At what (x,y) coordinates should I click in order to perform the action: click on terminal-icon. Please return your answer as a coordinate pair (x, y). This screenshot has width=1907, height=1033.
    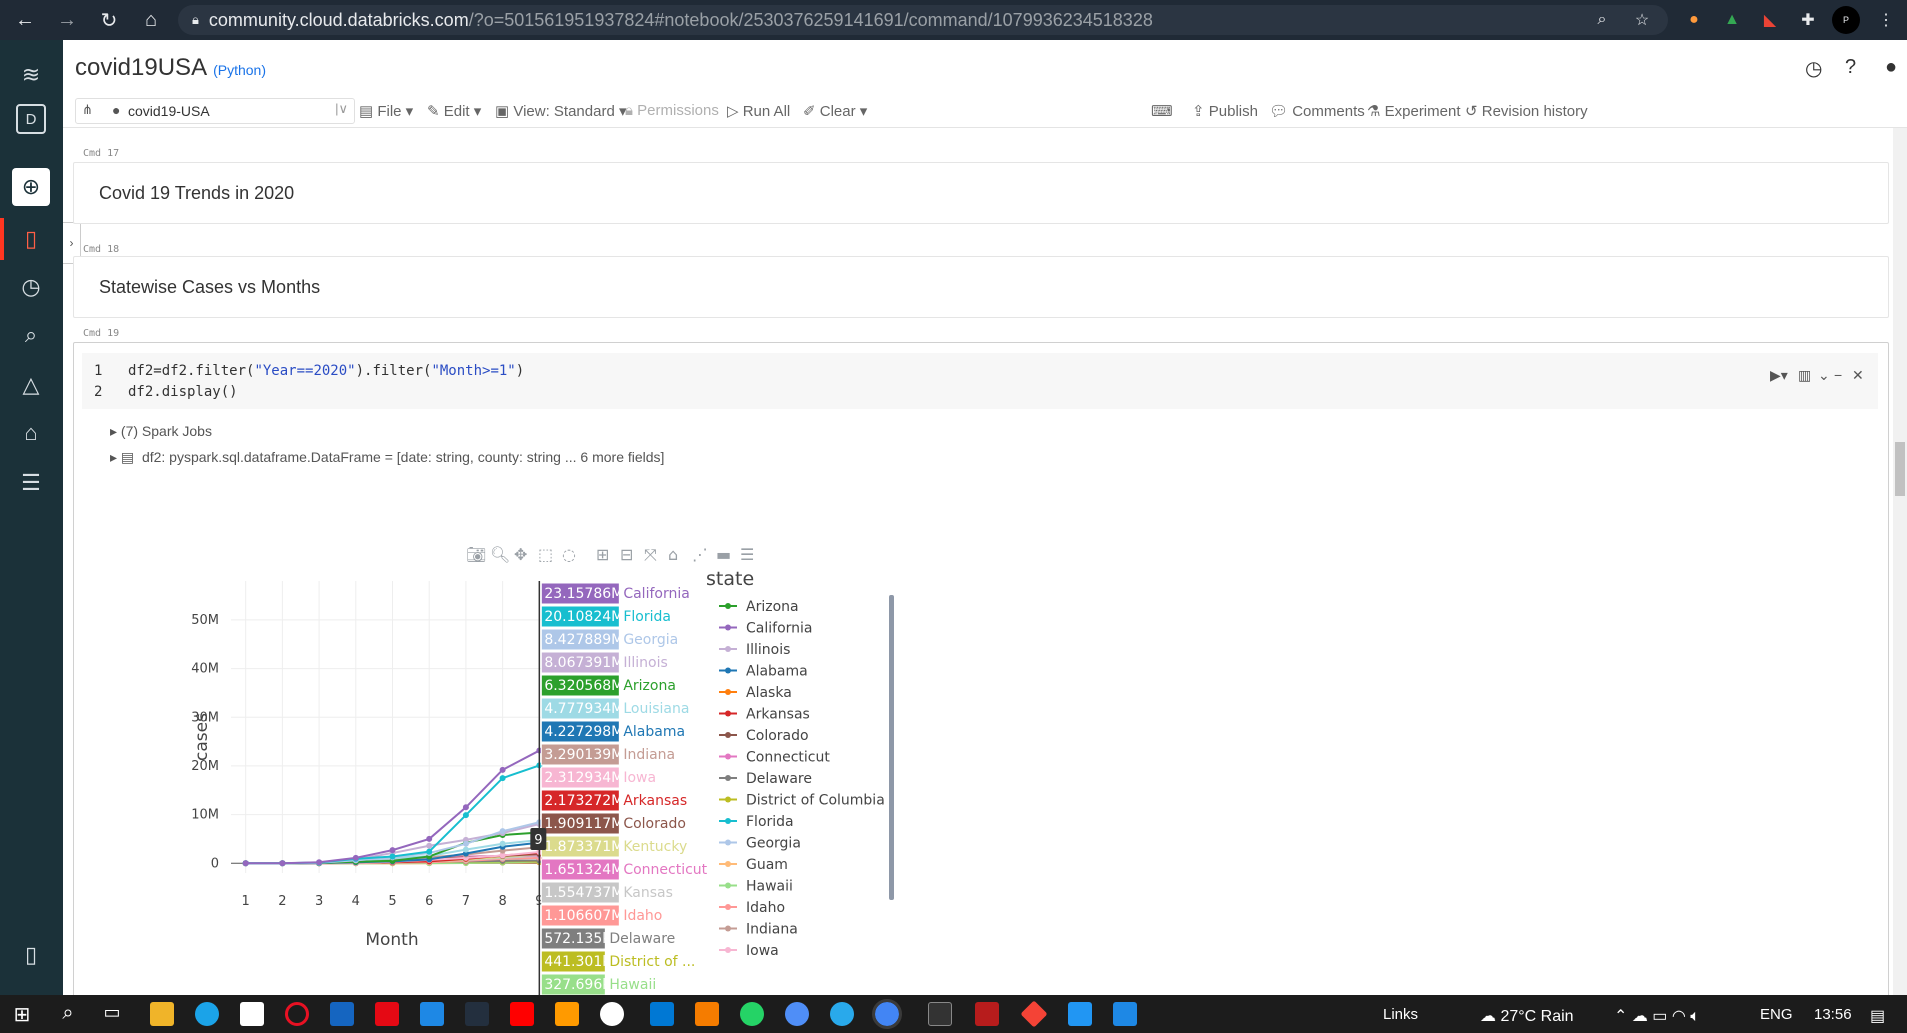
    Looking at the image, I should click on (940, 1014).